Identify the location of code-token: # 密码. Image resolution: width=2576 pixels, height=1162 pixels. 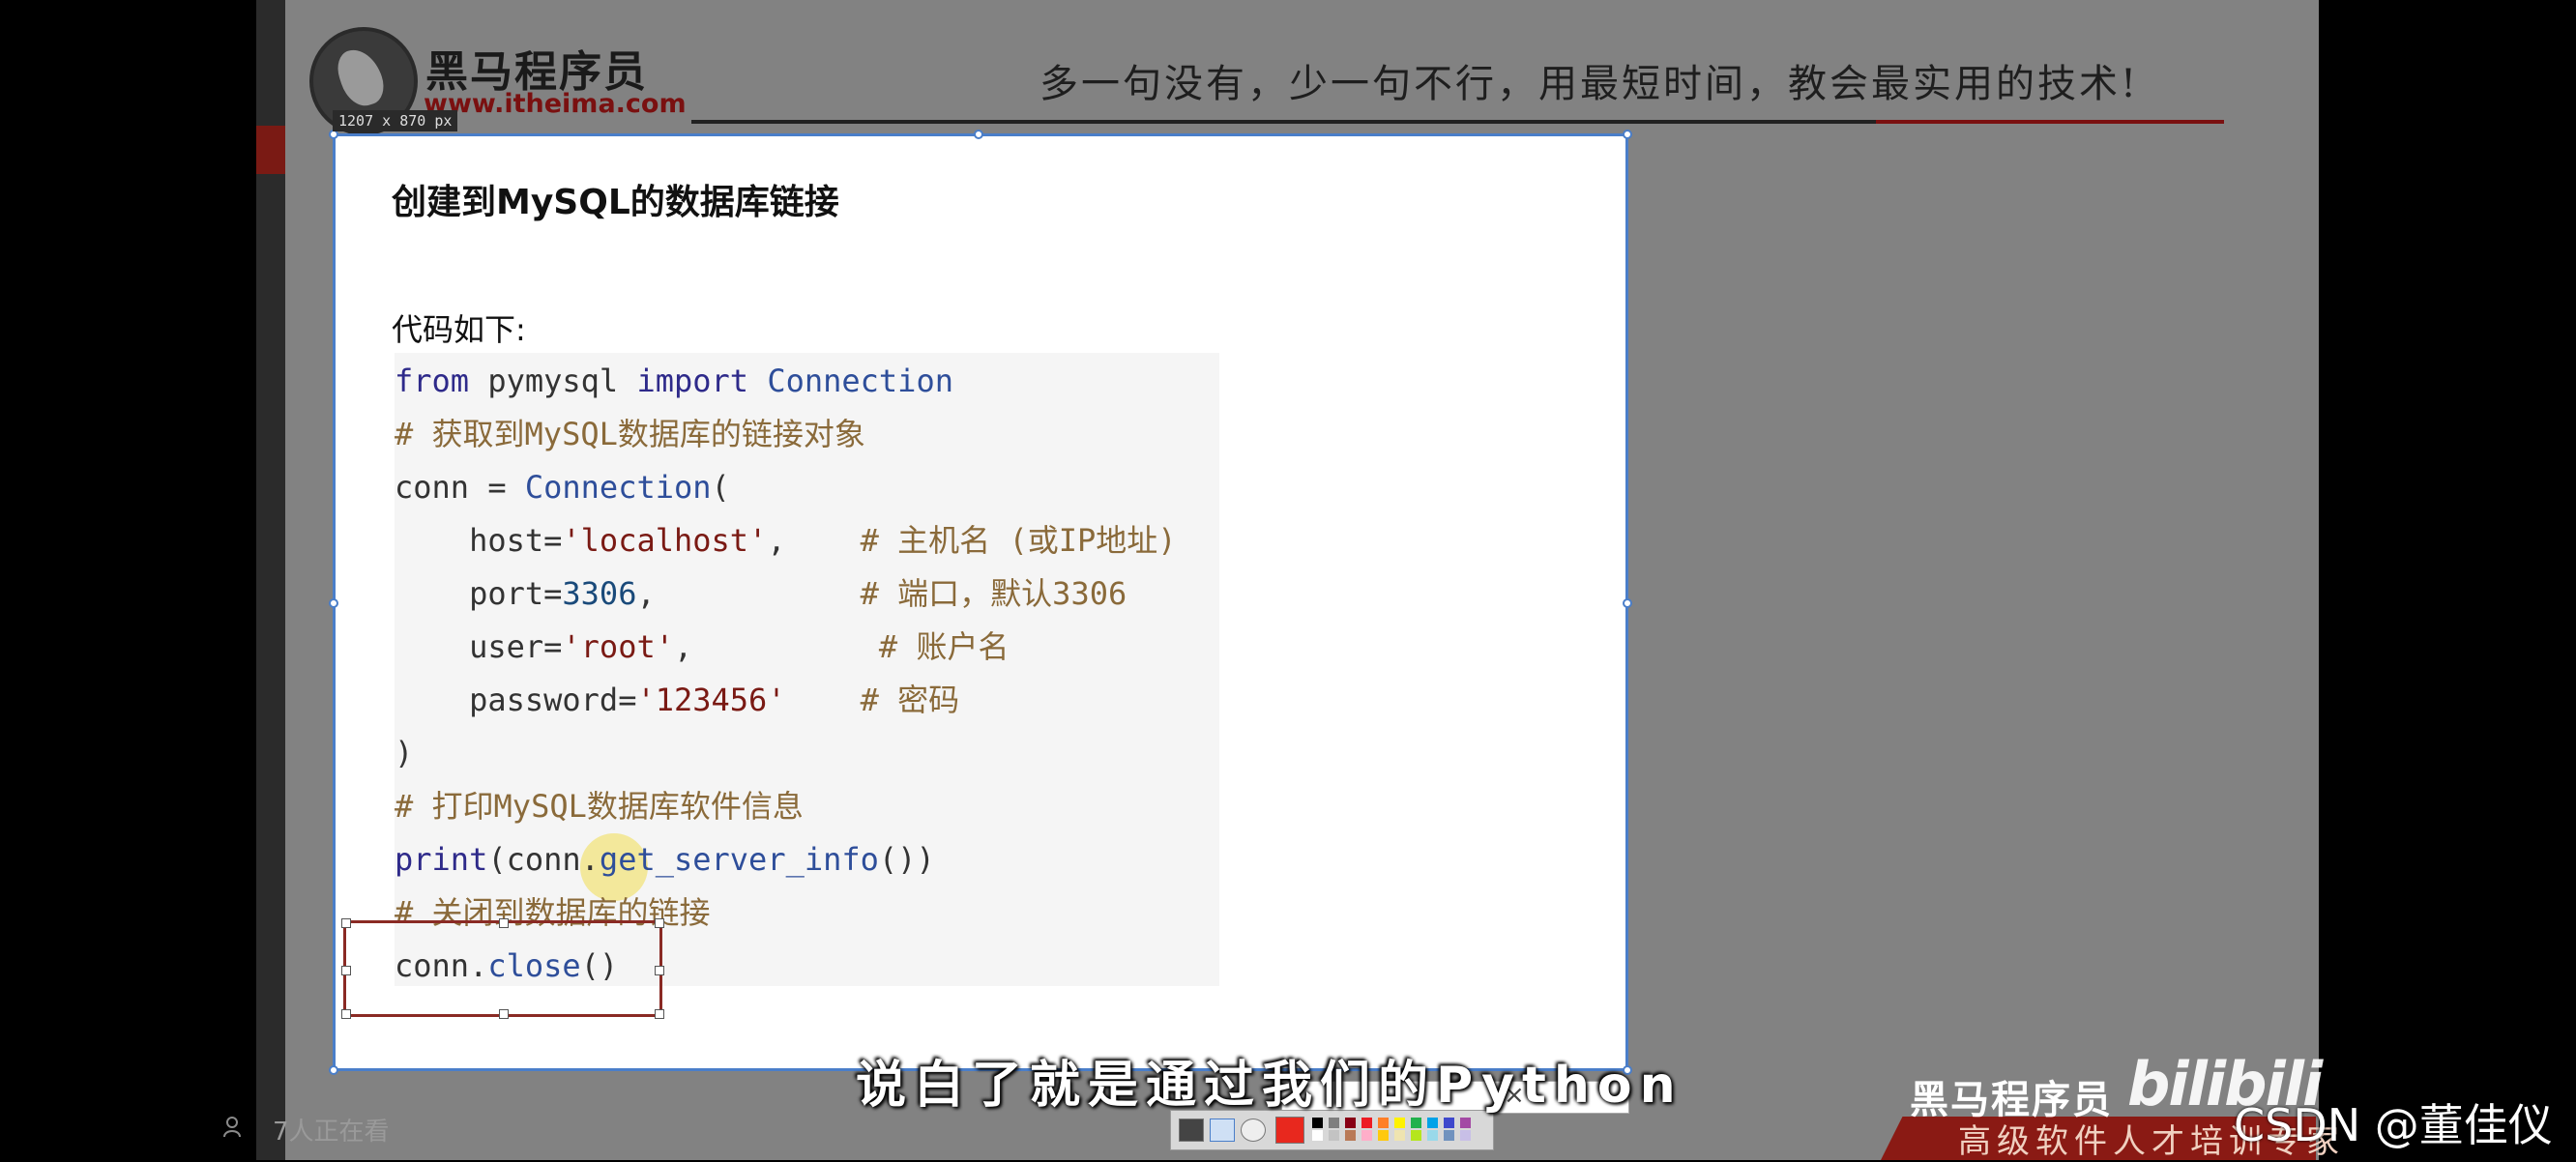
(910, 700).